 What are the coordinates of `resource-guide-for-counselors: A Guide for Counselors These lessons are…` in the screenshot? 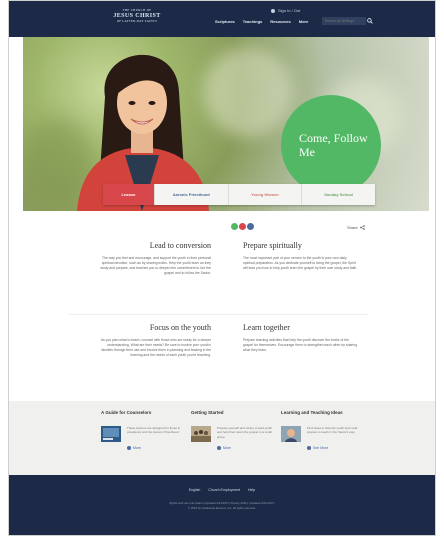 It's located at (146, 430).